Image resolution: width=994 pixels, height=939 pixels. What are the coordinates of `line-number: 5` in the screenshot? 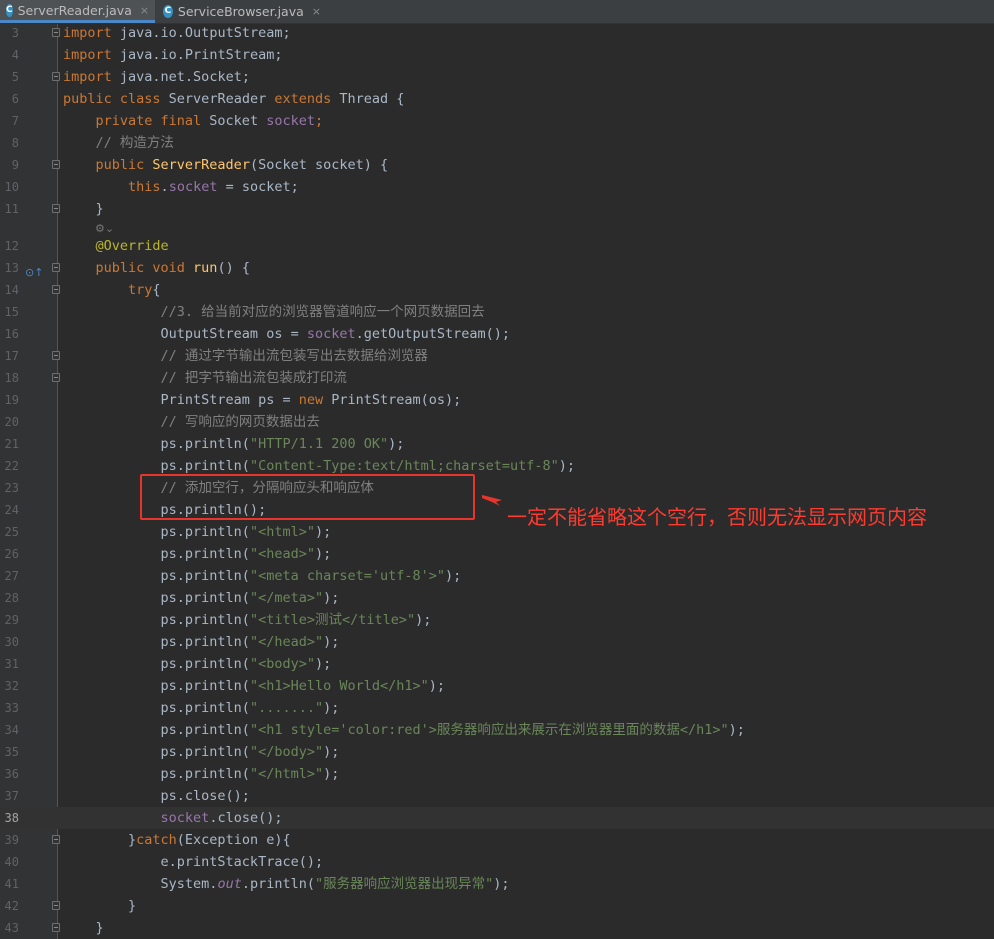 It's located at (15, 77).